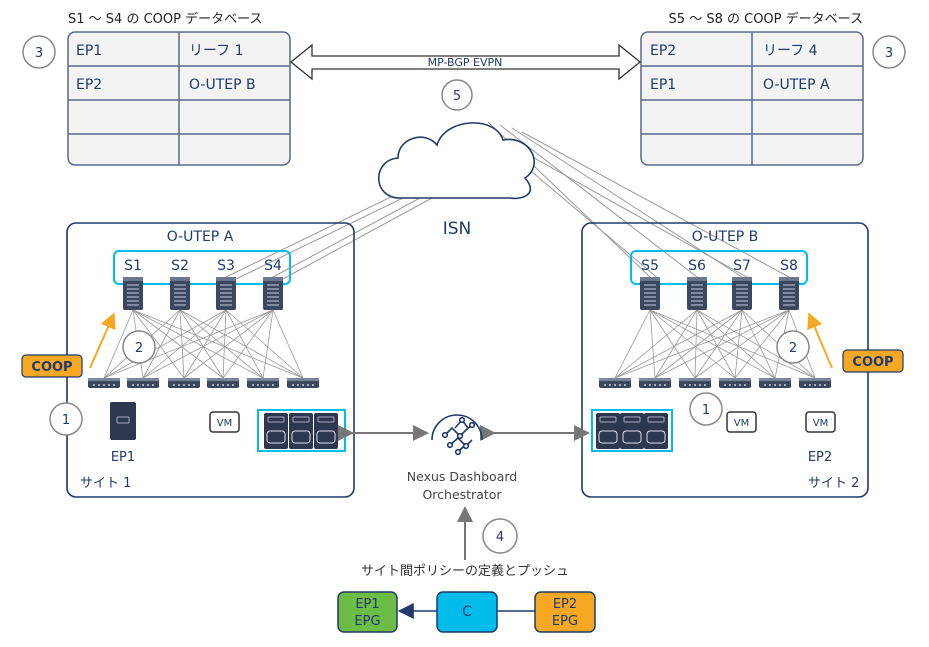 This screenshot has width=929, height=647. What do you see at coordinates (467, 612) in the screenshot?
I see `svg-text: C` at bounding box center [467, 612].